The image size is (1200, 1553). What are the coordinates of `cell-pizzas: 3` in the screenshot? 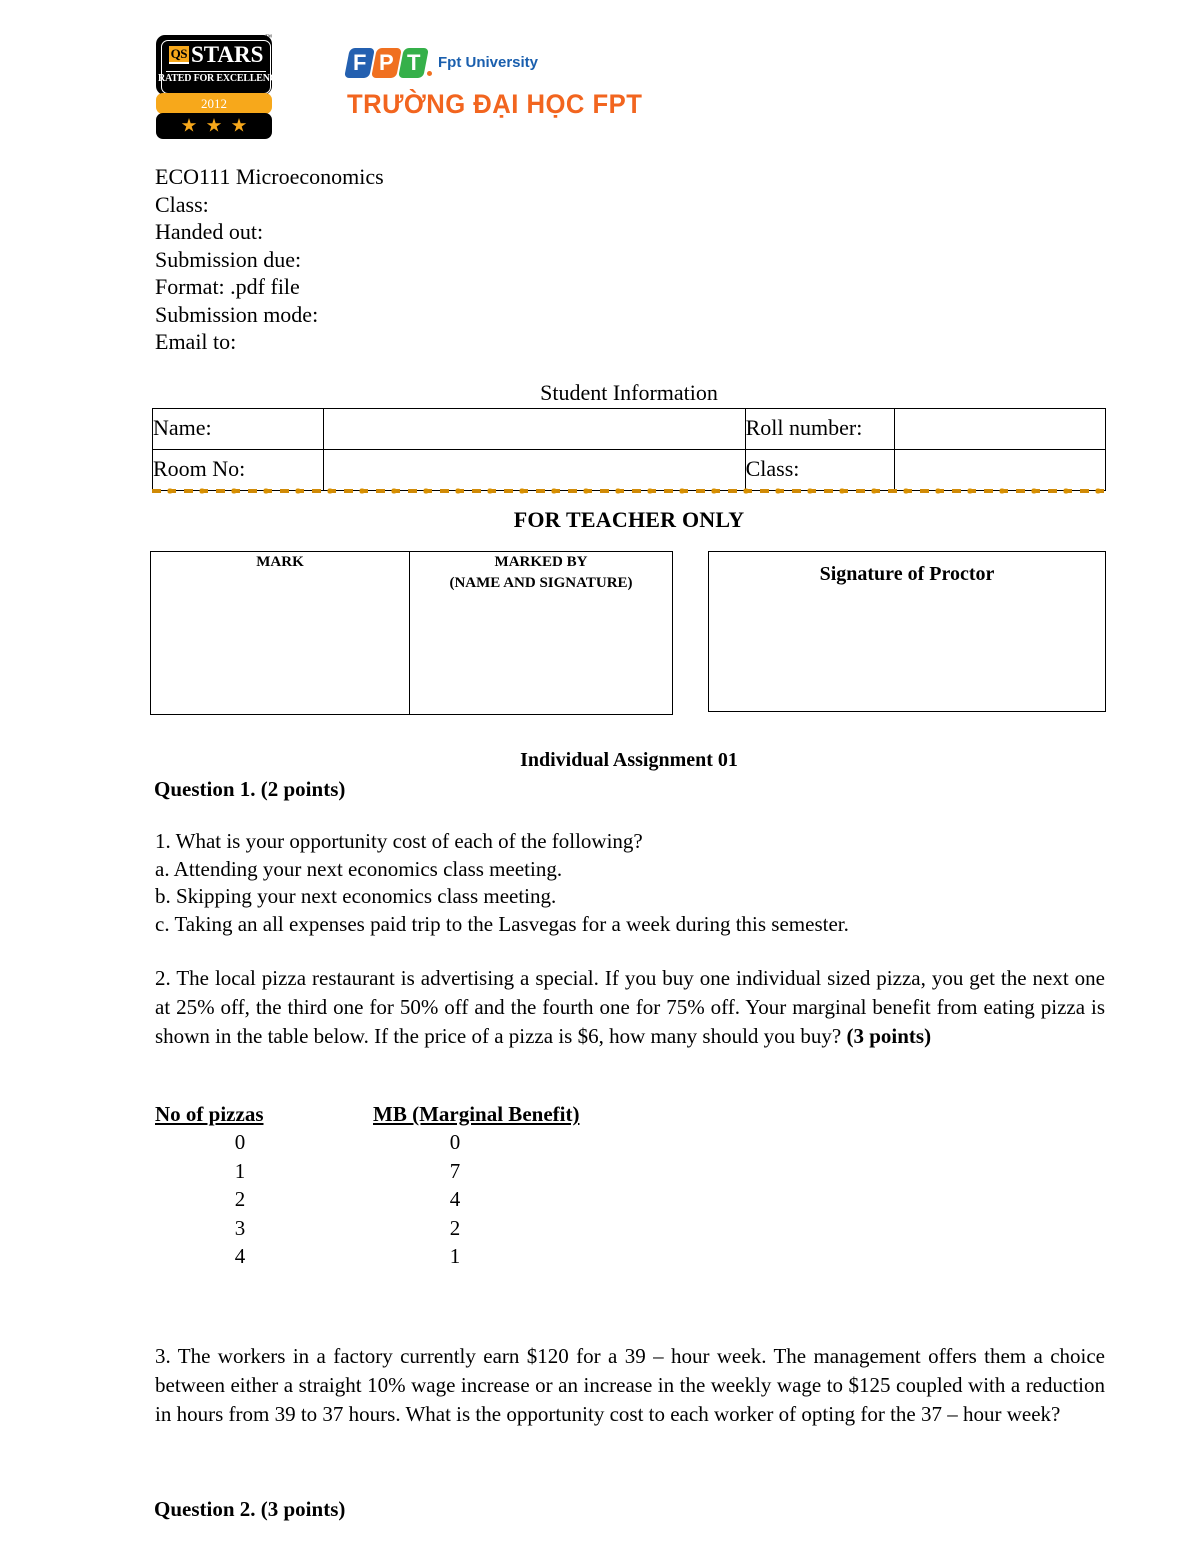 It's located at (240, 1227).